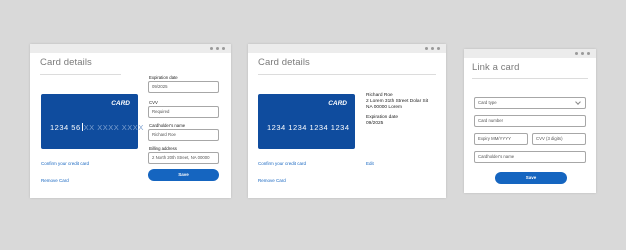 The height and width of the screenshot is (250, 626). I want to click on billing-address-field: 2 North 20th Street, NA 00000, so click(183, 158).